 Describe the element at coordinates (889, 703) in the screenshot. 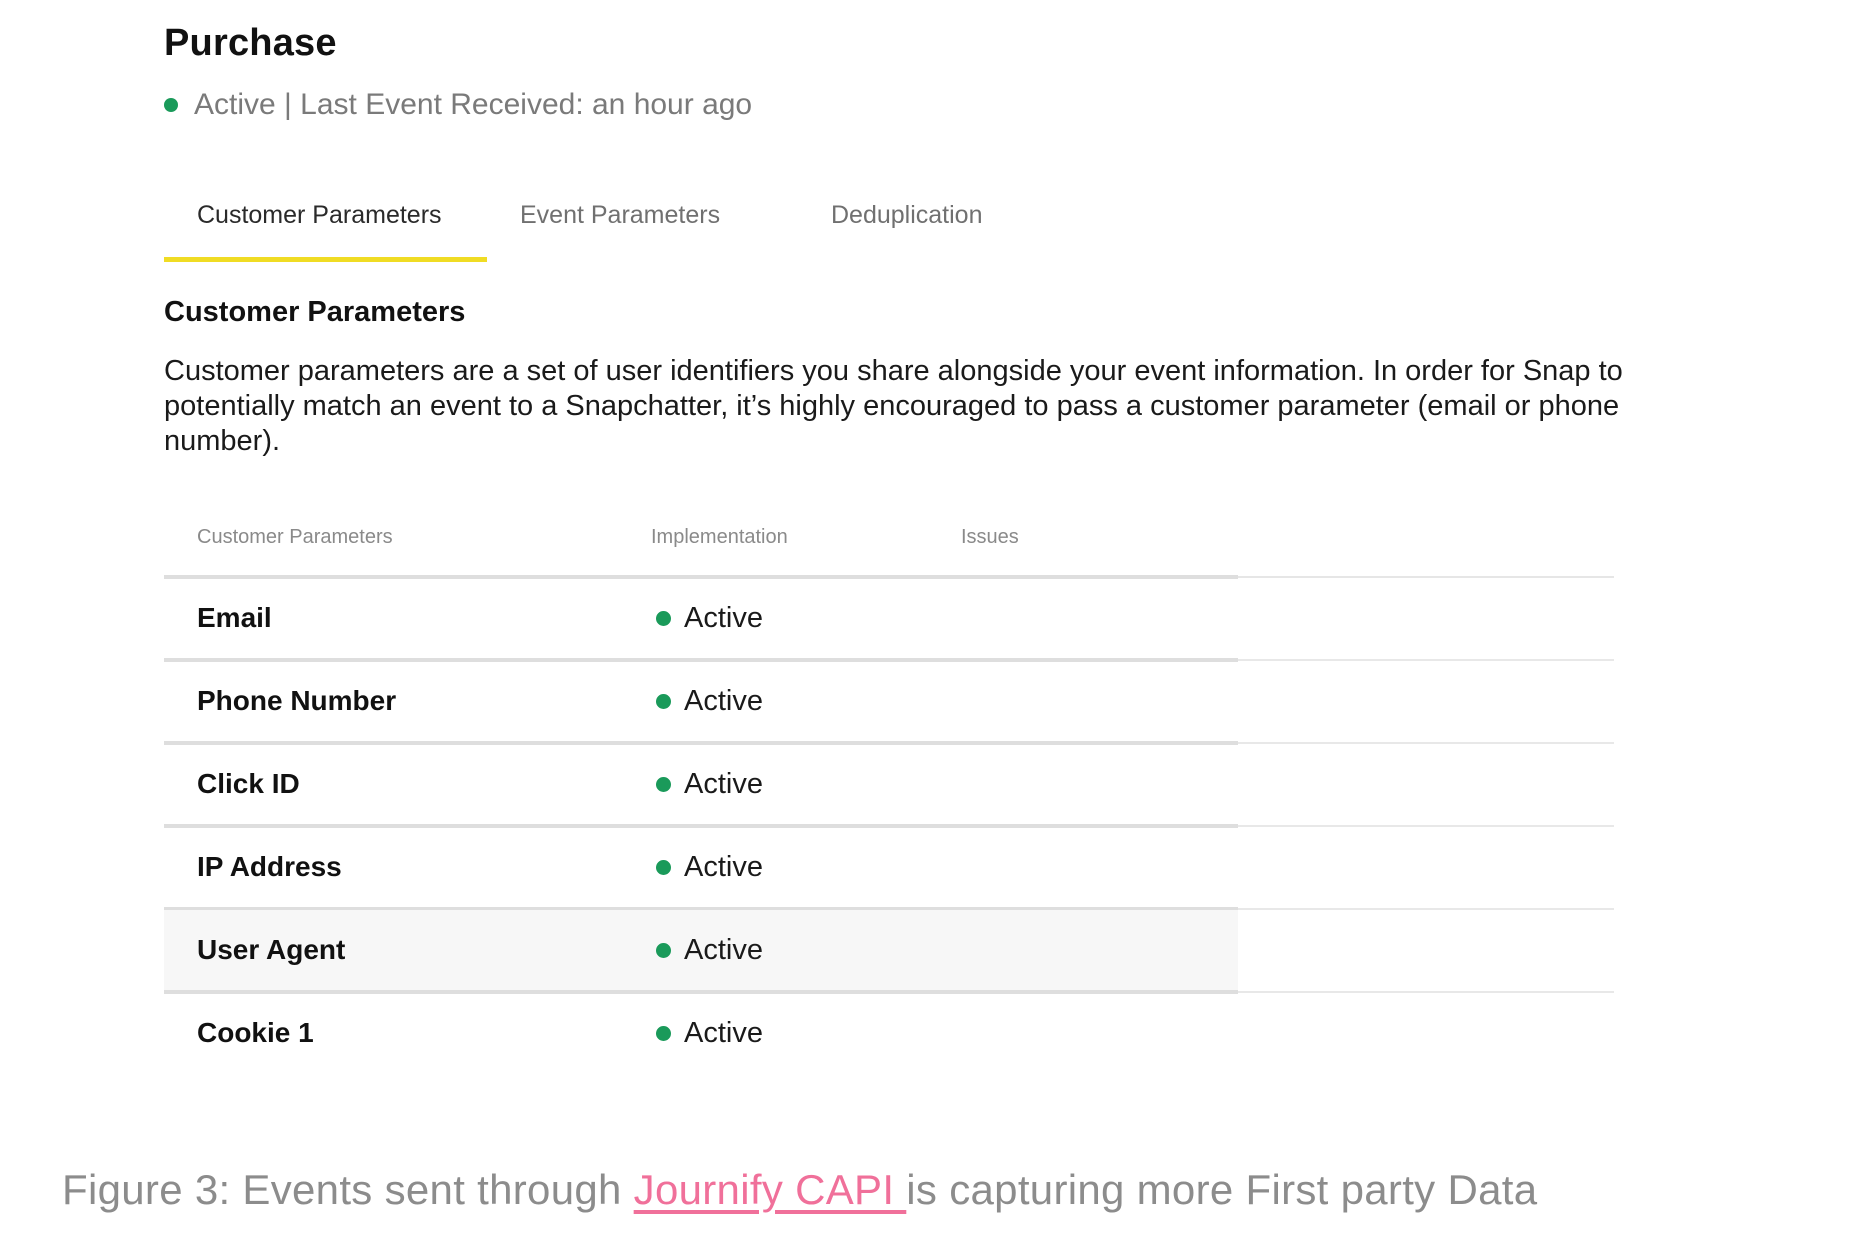

I see `table-row: Phone Number Active` at that location.